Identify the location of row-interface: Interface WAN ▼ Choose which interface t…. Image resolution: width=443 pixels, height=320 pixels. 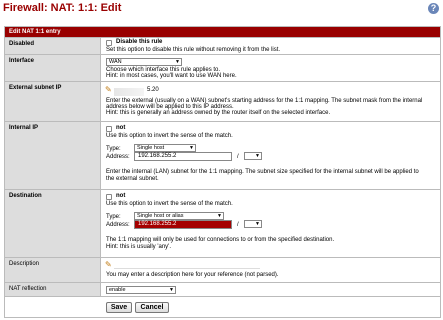
(222, 67).